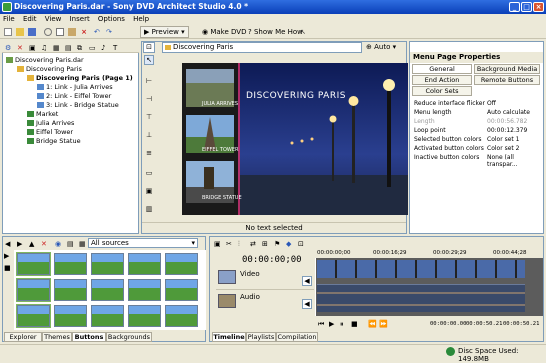  I want to click on zoom-dropdown: ⊕ Auto ▾, so click(386, 47).